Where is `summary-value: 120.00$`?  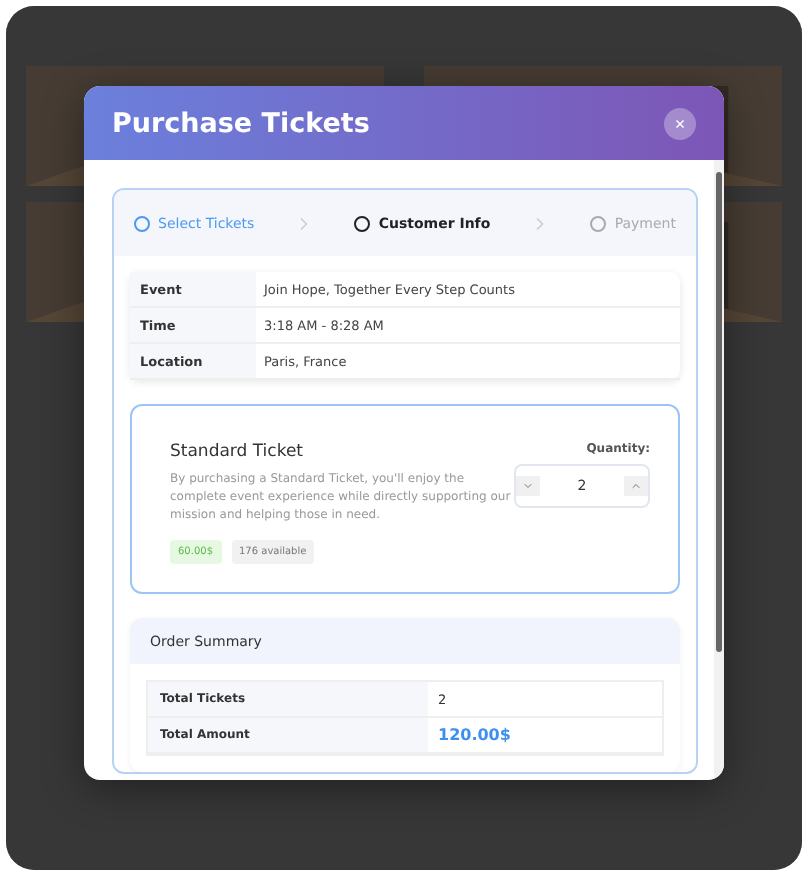 summary-value: 120.00$ is located at coordinates (545, 736).